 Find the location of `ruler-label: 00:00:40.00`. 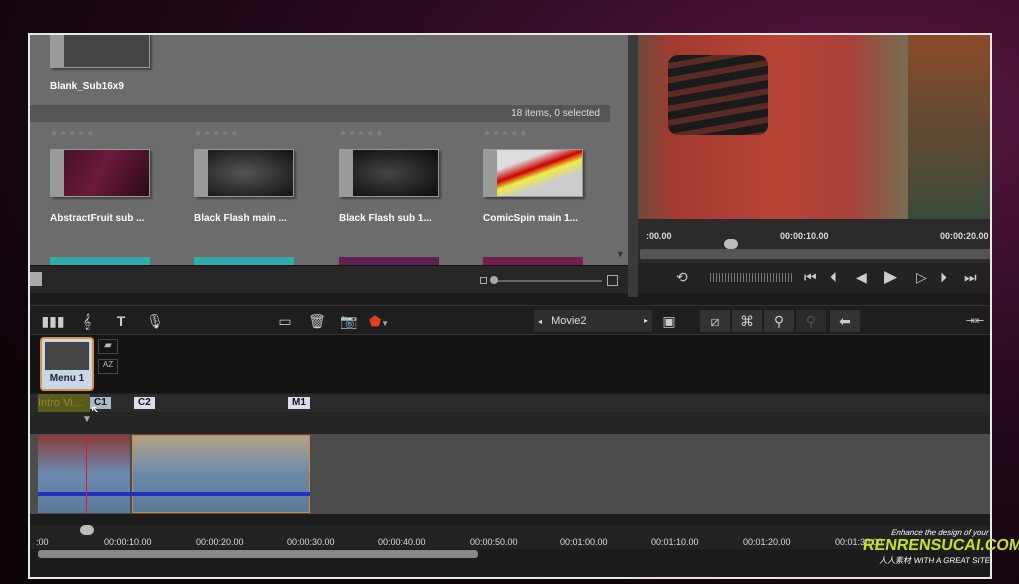

ruler-label: 00:00:40.00 is located at coordinates (402, 542).